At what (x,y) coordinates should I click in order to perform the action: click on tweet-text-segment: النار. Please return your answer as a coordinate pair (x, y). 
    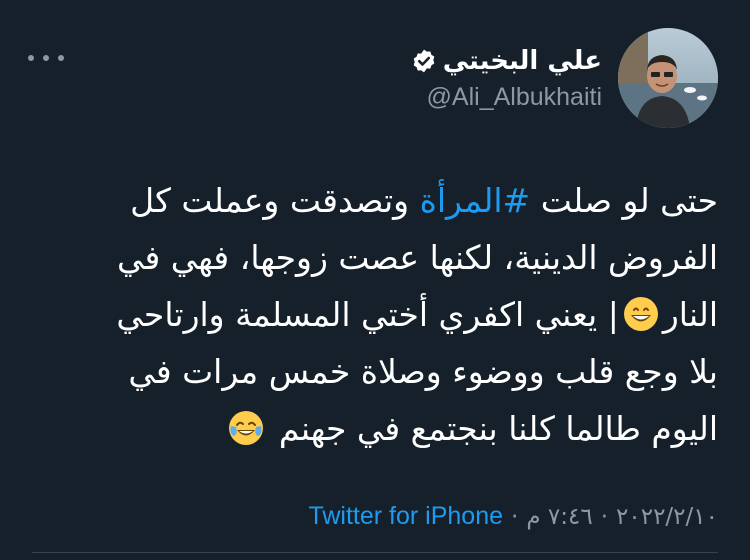
    Looking at the image, I should click on (690, 314).